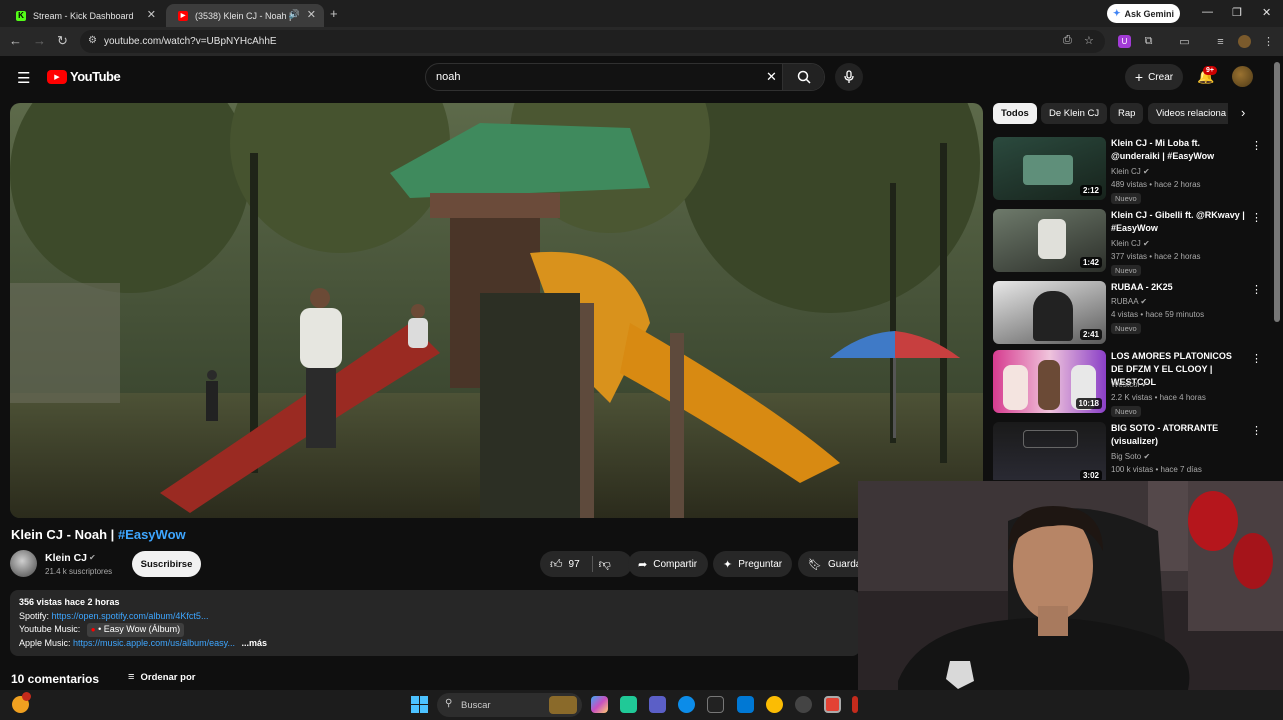 The image size is (1283, 720). What do you see at coordinates (1237, 12) in the screenshot?
I see `maximize-icon: ❐` at bounding box center [1237, 12].